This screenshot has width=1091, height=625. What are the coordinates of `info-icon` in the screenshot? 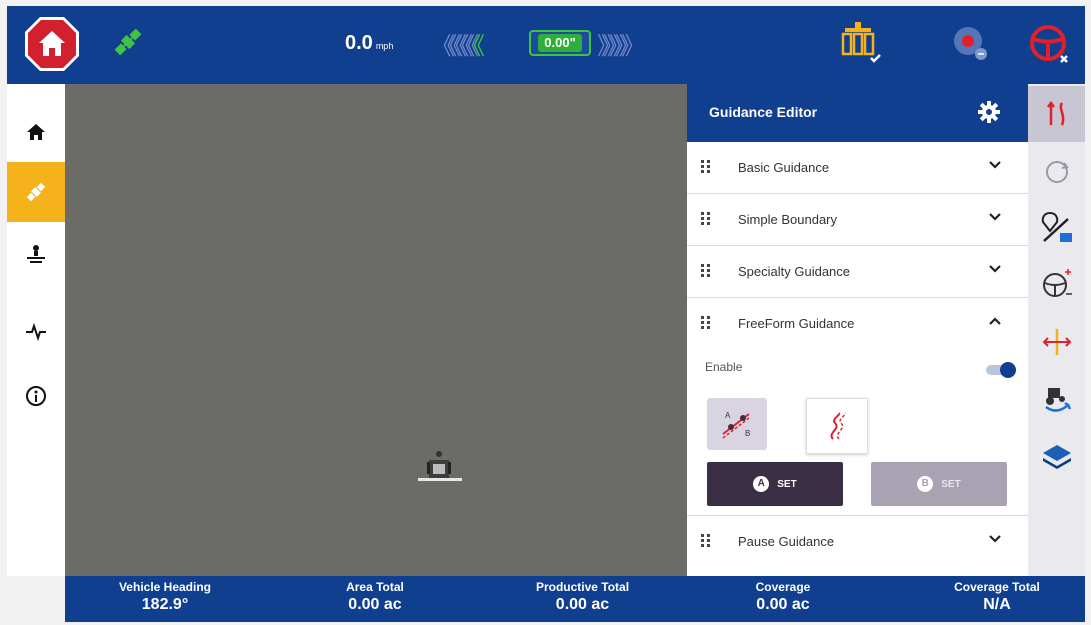 It's located at (36, 396).